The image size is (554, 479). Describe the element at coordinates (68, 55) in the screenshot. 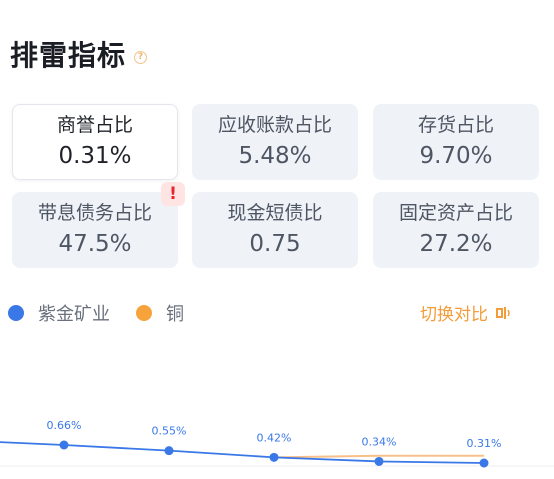

I see `page-title: 排雷指标` at that location.